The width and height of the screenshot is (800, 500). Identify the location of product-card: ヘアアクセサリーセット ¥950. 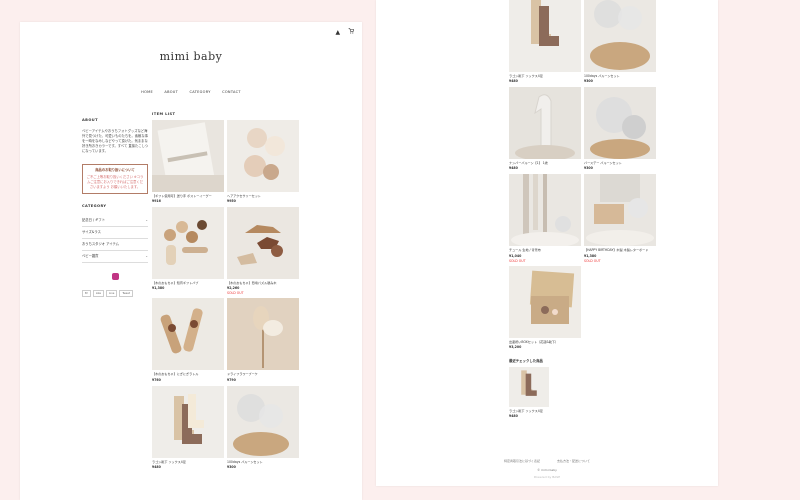
(263, 162).